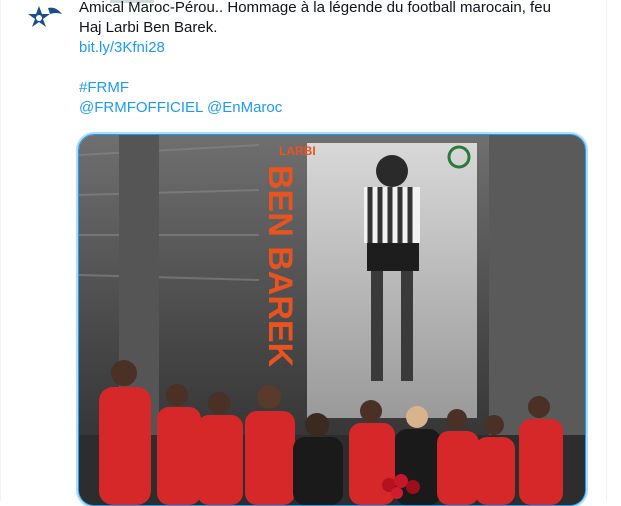 Image resolution: width=621 pixels, height=506 pixels. What do you see at coordinates (297, 151) in the screenshot?
I see `banner-larbi: LARBI` at bounding box center [297, 151].